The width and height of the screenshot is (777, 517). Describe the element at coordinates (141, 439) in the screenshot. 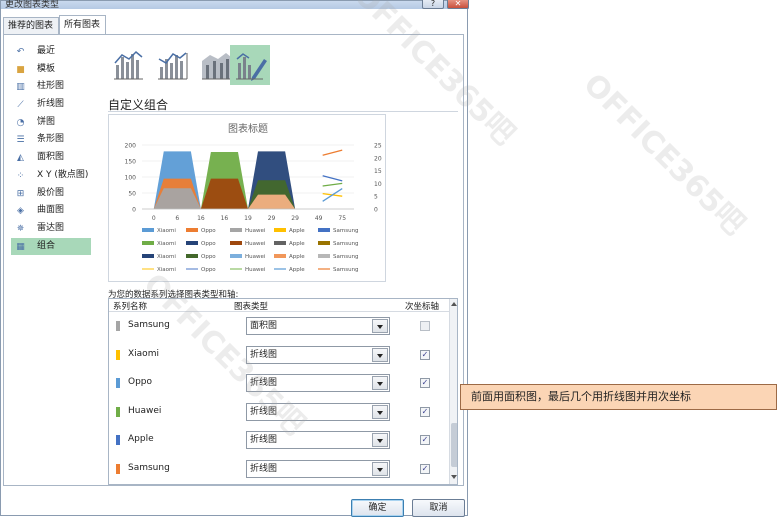

I see `series-name: Apple` at that location.